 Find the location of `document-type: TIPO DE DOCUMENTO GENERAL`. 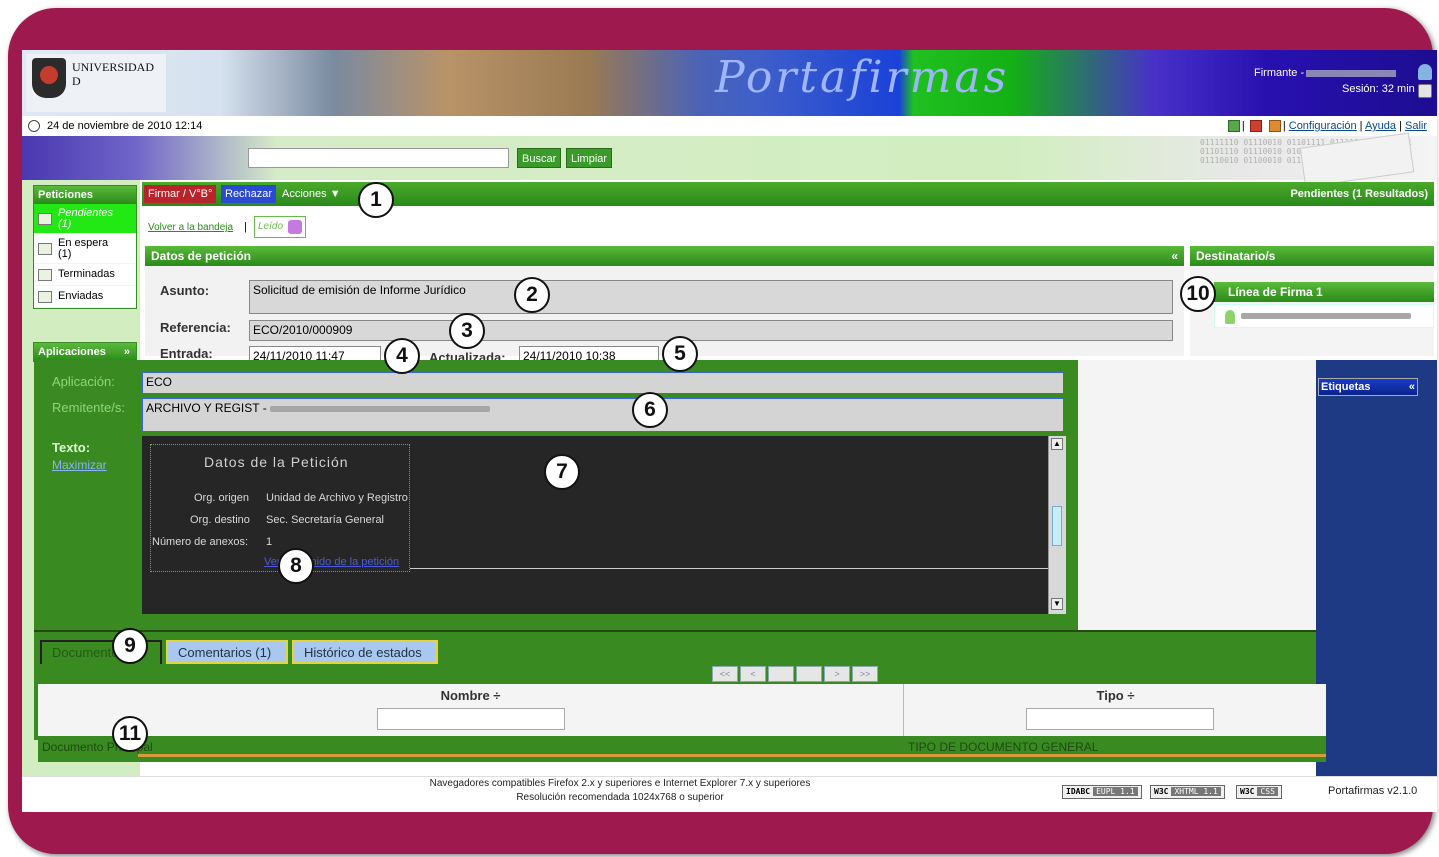

document-type: TIPO DE DOCUMENTO GENERAL is located at coordinates (1003, 747).